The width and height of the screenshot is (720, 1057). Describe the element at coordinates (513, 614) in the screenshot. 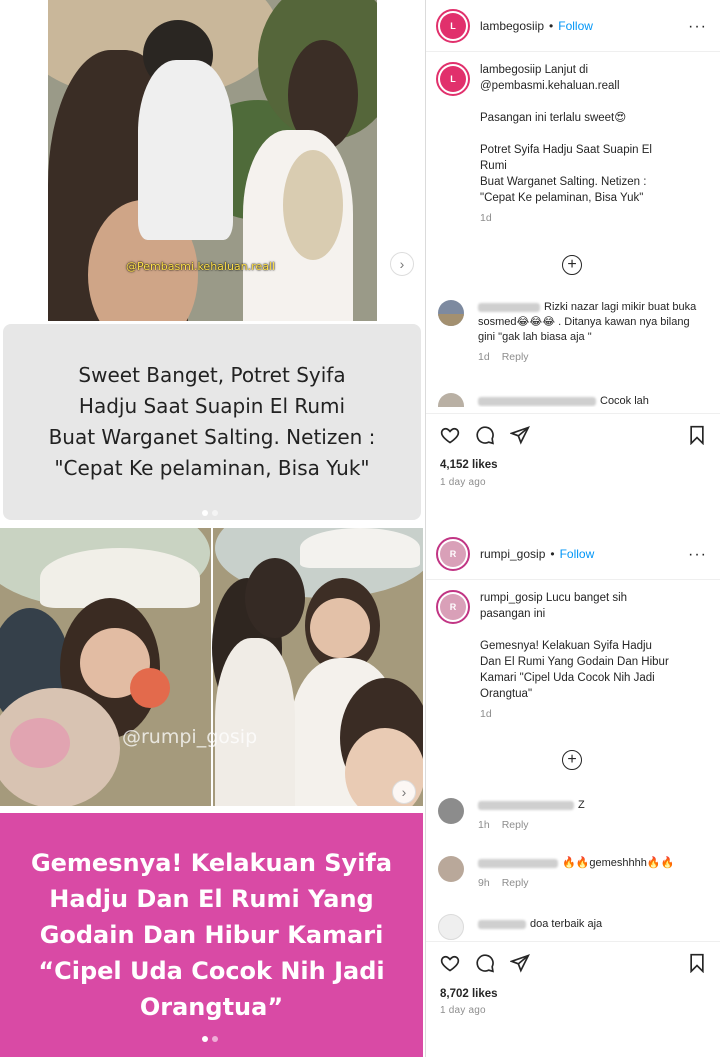

I see `caption-text: pasangan ini` at that location.